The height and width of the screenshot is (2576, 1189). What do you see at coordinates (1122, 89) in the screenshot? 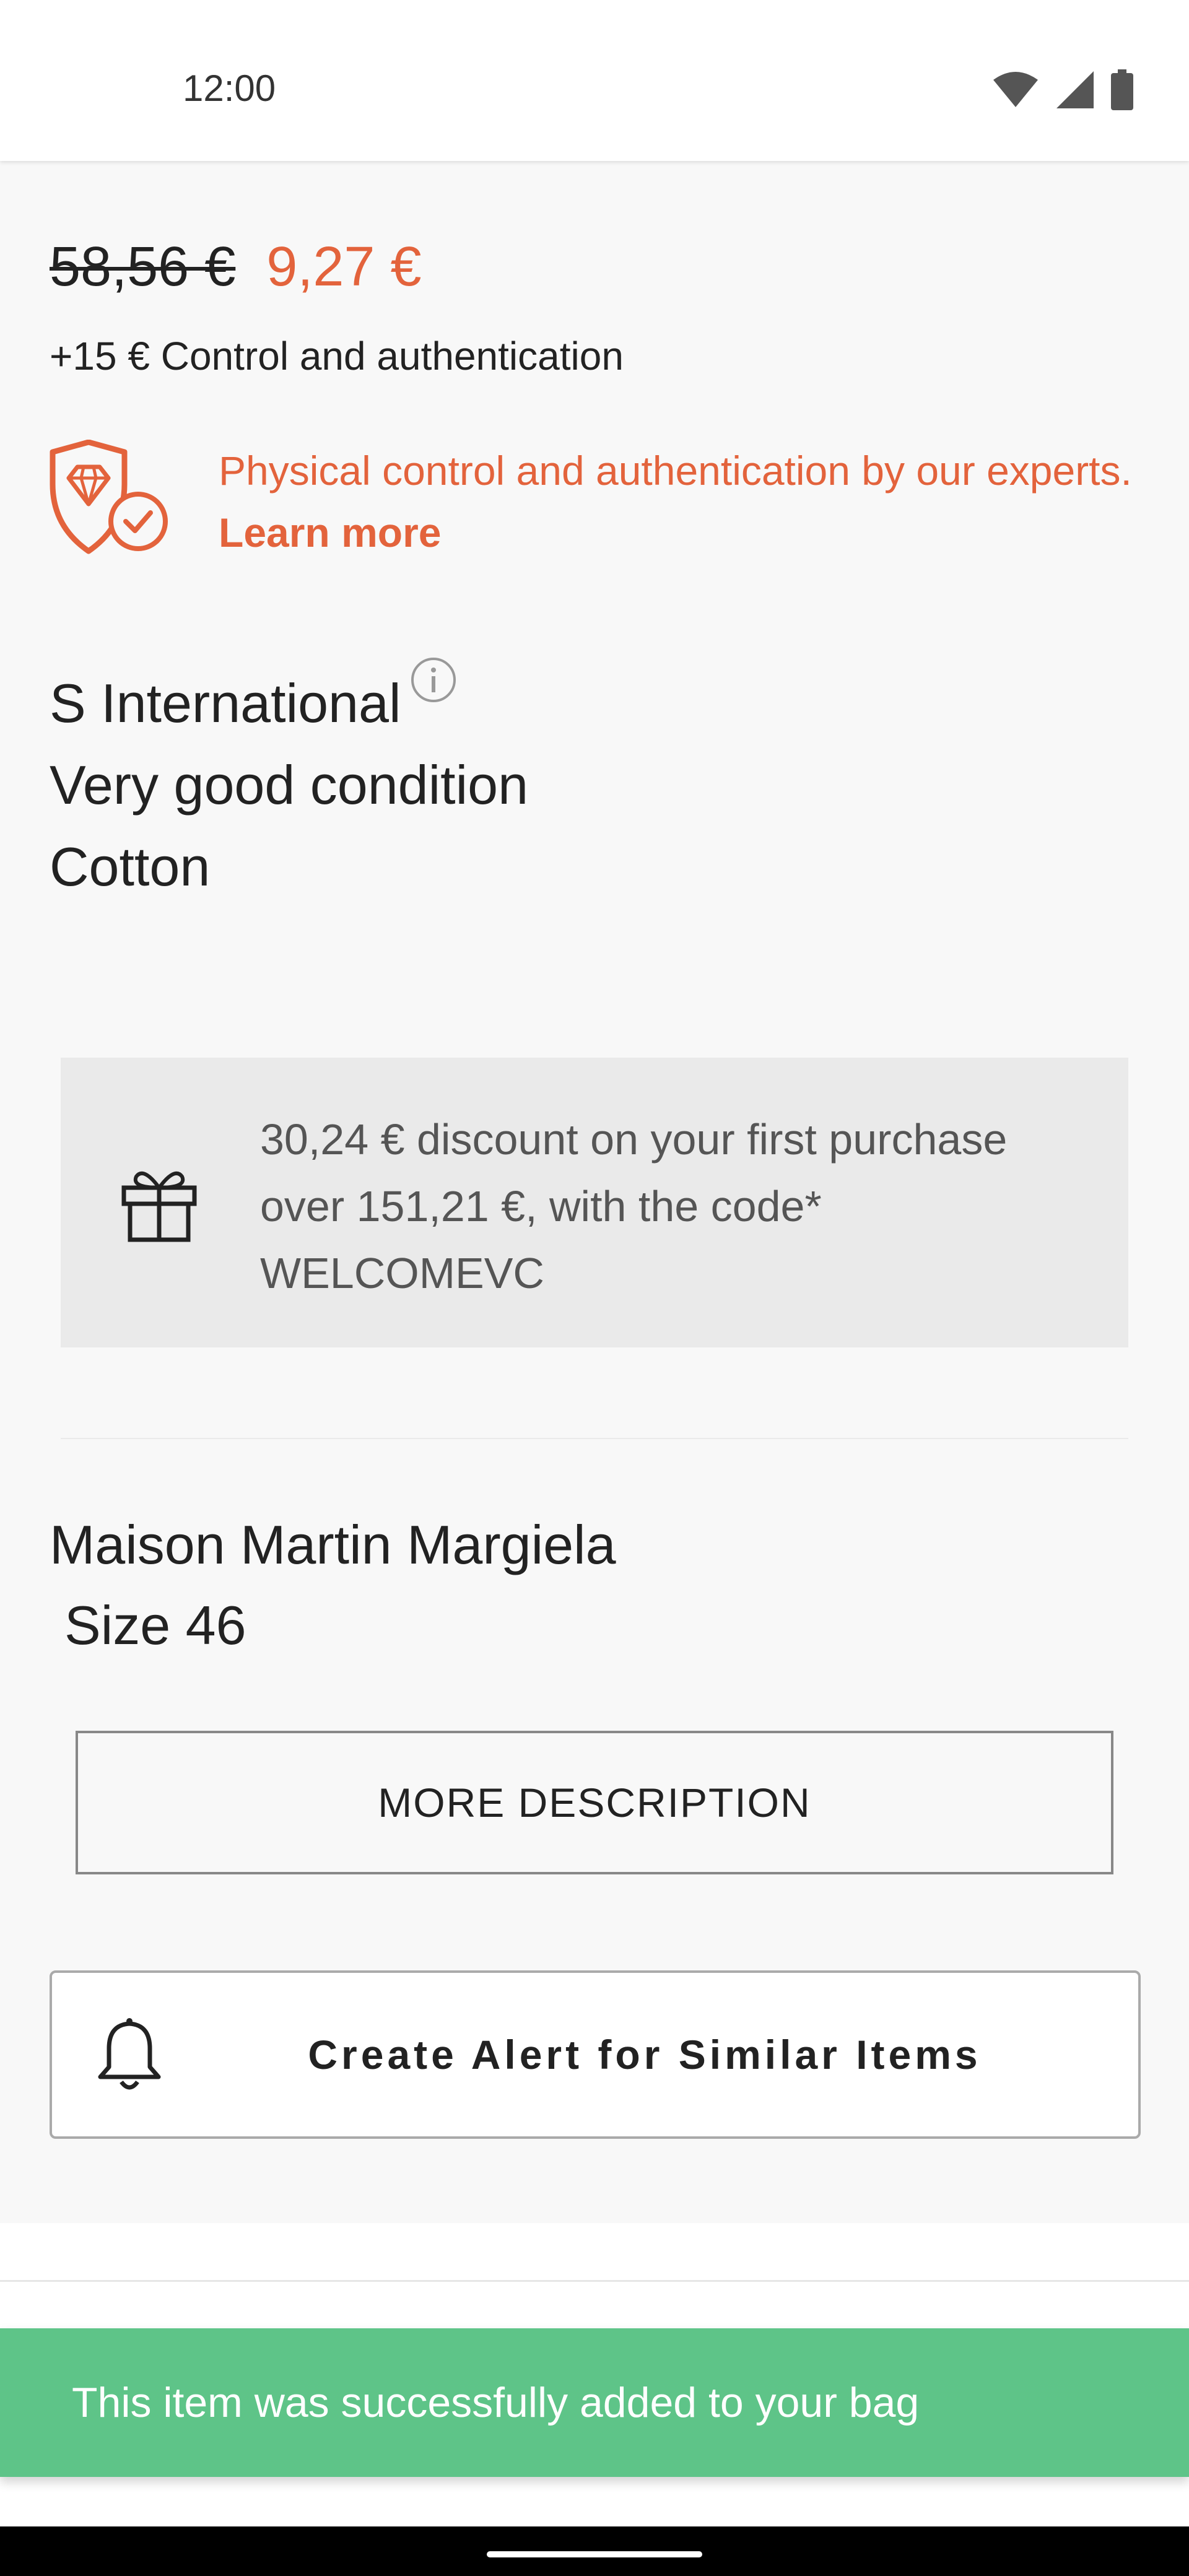
I see `battery-icon` at bounding box center [1122, 89].